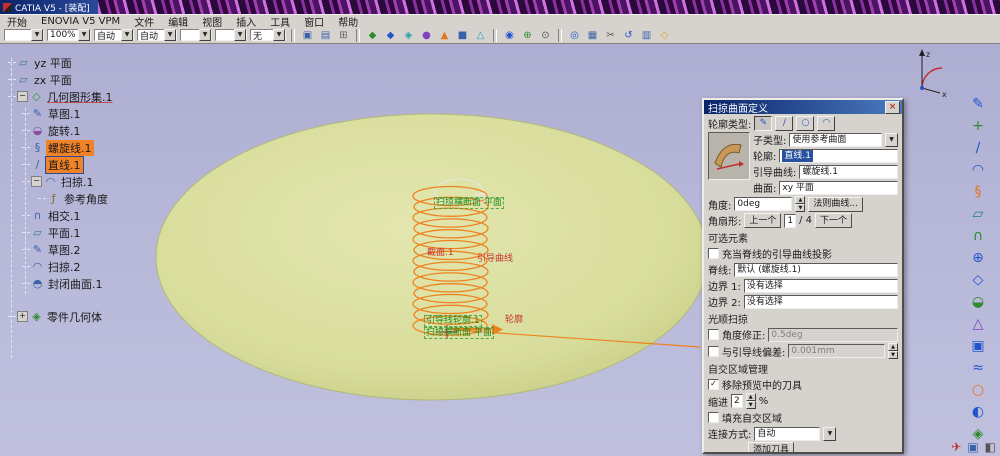 The image size is (1000, 456). I want to click on sweep-icon: △, so click(978, 323).